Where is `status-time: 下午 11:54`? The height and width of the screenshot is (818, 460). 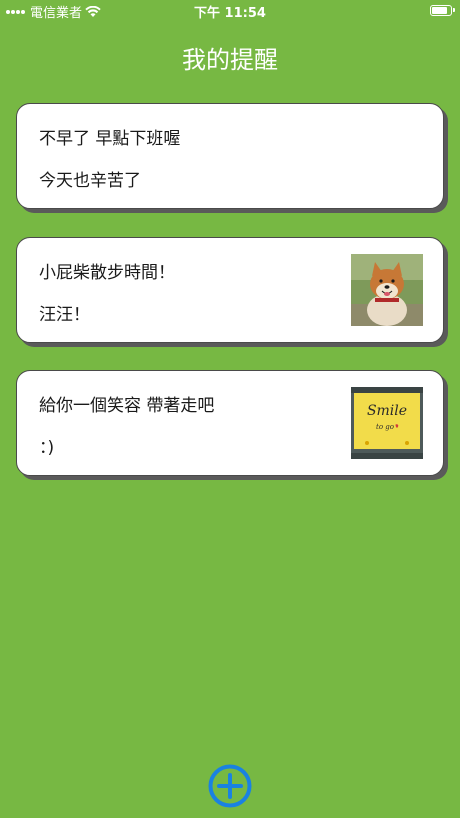 status-time: 下午 11:54 is located at coordinates (230, 13).